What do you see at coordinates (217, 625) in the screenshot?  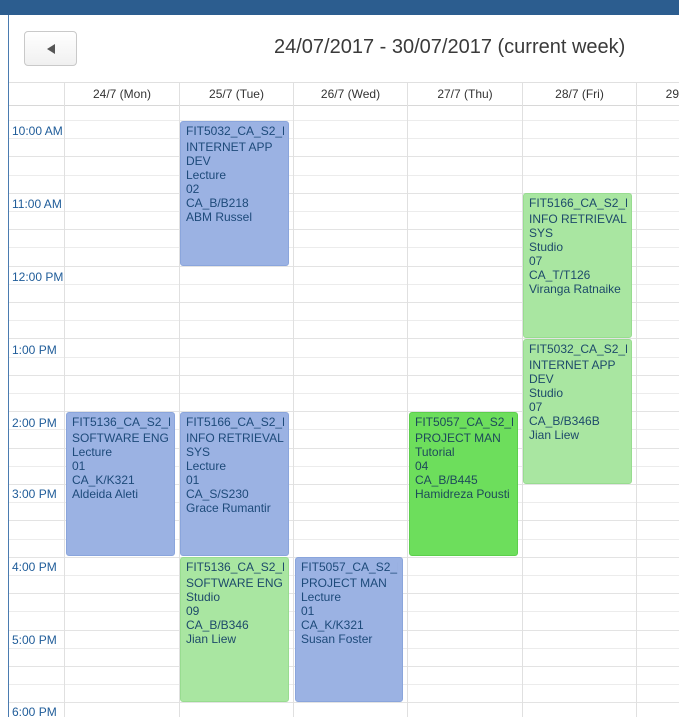 I see `event-room: CA_B/B346` at bounding box center [217, 625].